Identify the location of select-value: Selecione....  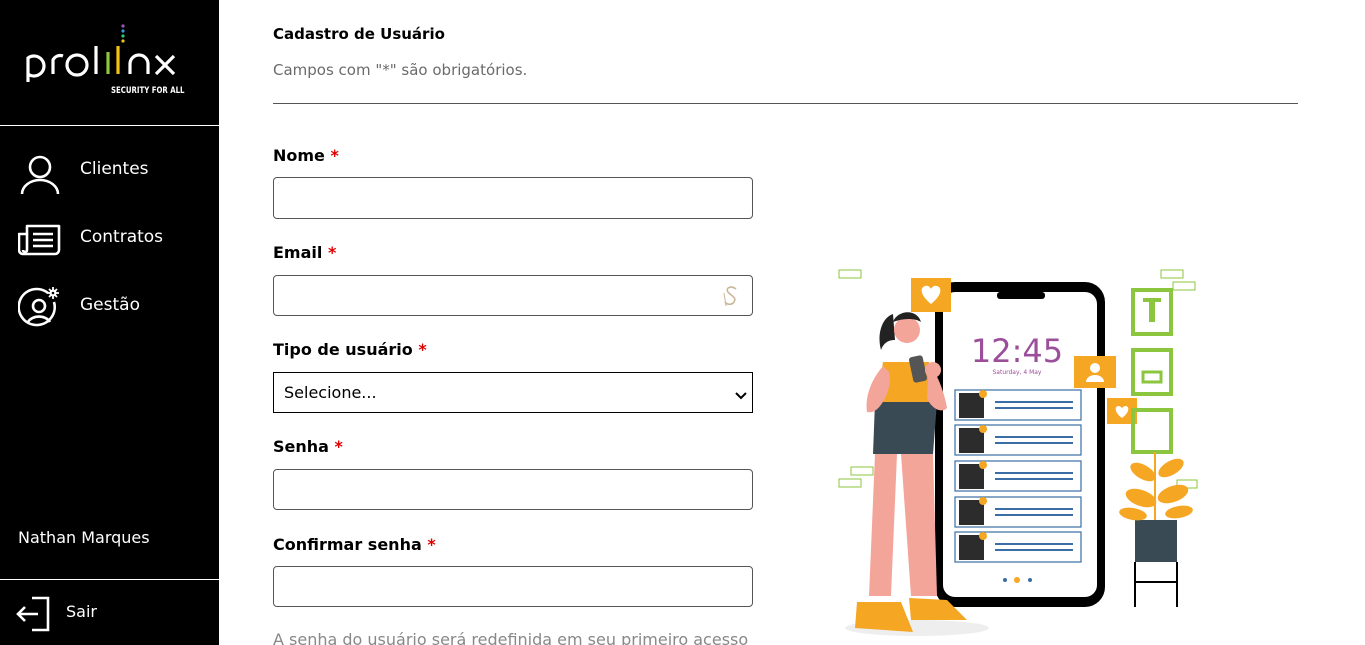
(330, 392).